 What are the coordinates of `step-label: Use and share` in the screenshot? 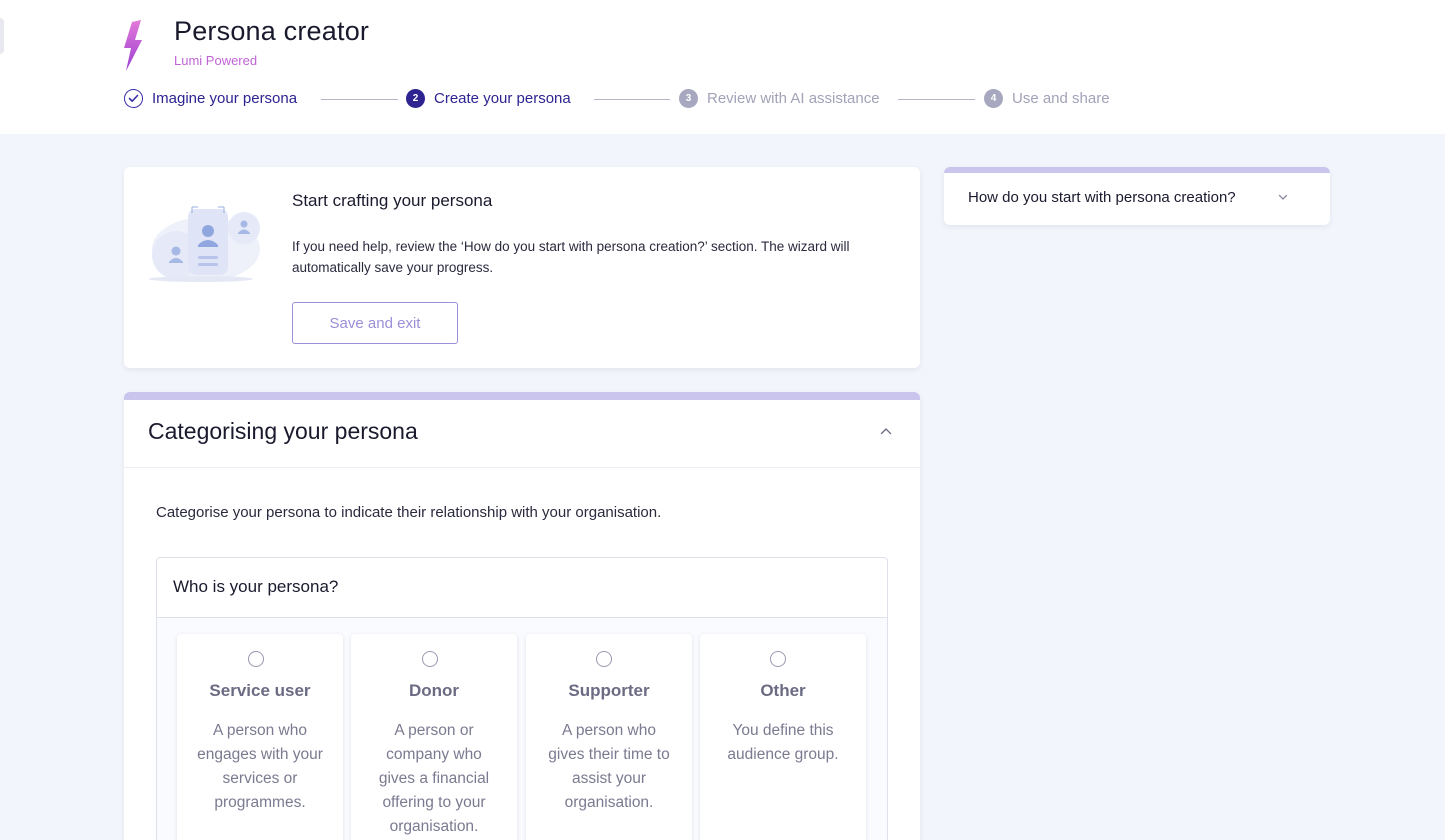 It's located at (1061, 98).